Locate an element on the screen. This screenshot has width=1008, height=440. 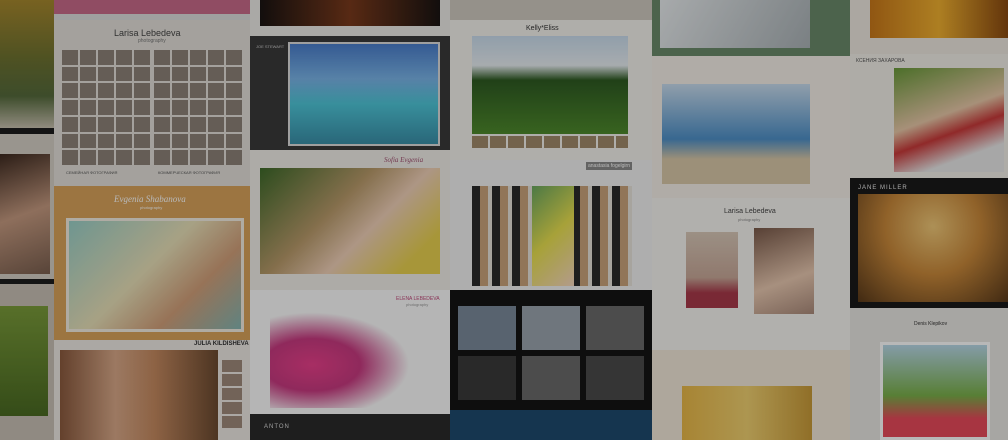
sidebar-brand: JOE STEWART is located at coordinates (270, 46).